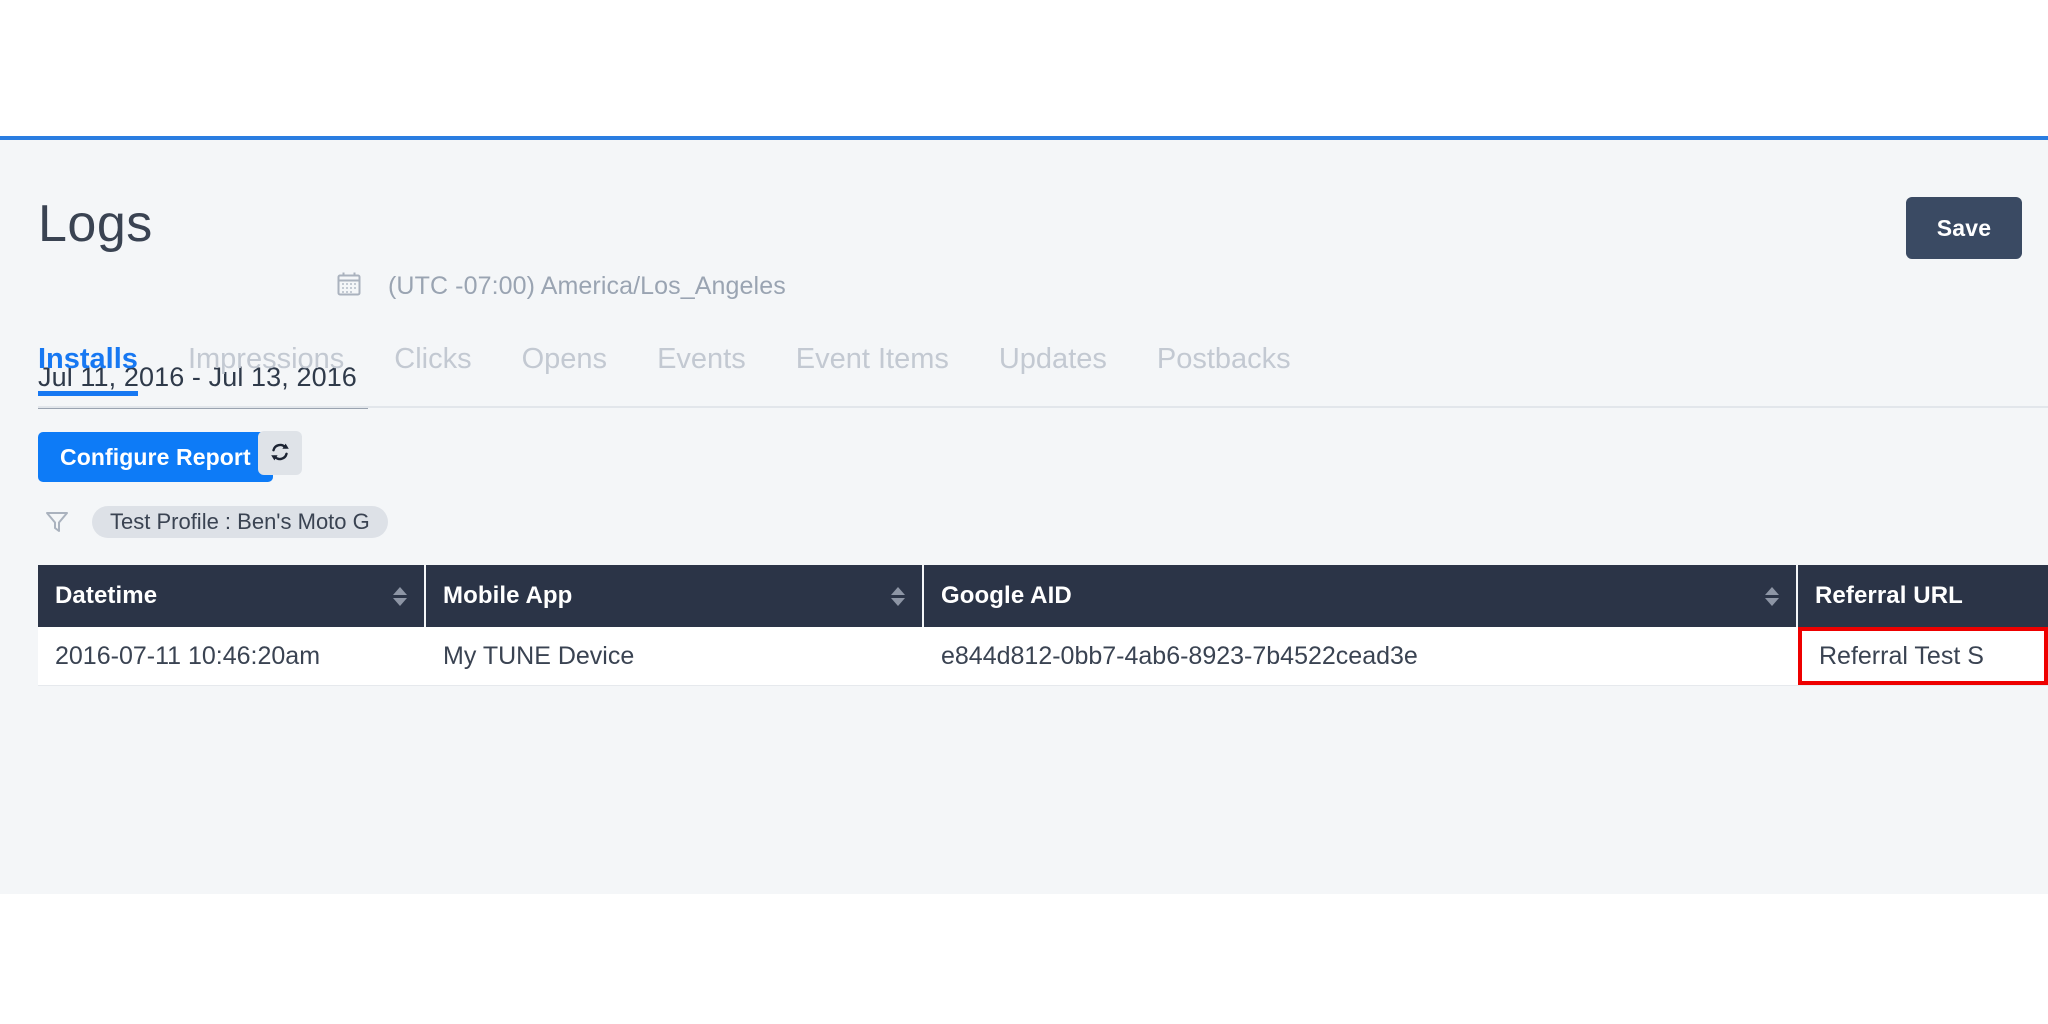 The width and height of the screenshot is (2048, 1024). I want to click on filter-chip-test-profile: Test Profile : Ben's Moto G, so click(240, 522).